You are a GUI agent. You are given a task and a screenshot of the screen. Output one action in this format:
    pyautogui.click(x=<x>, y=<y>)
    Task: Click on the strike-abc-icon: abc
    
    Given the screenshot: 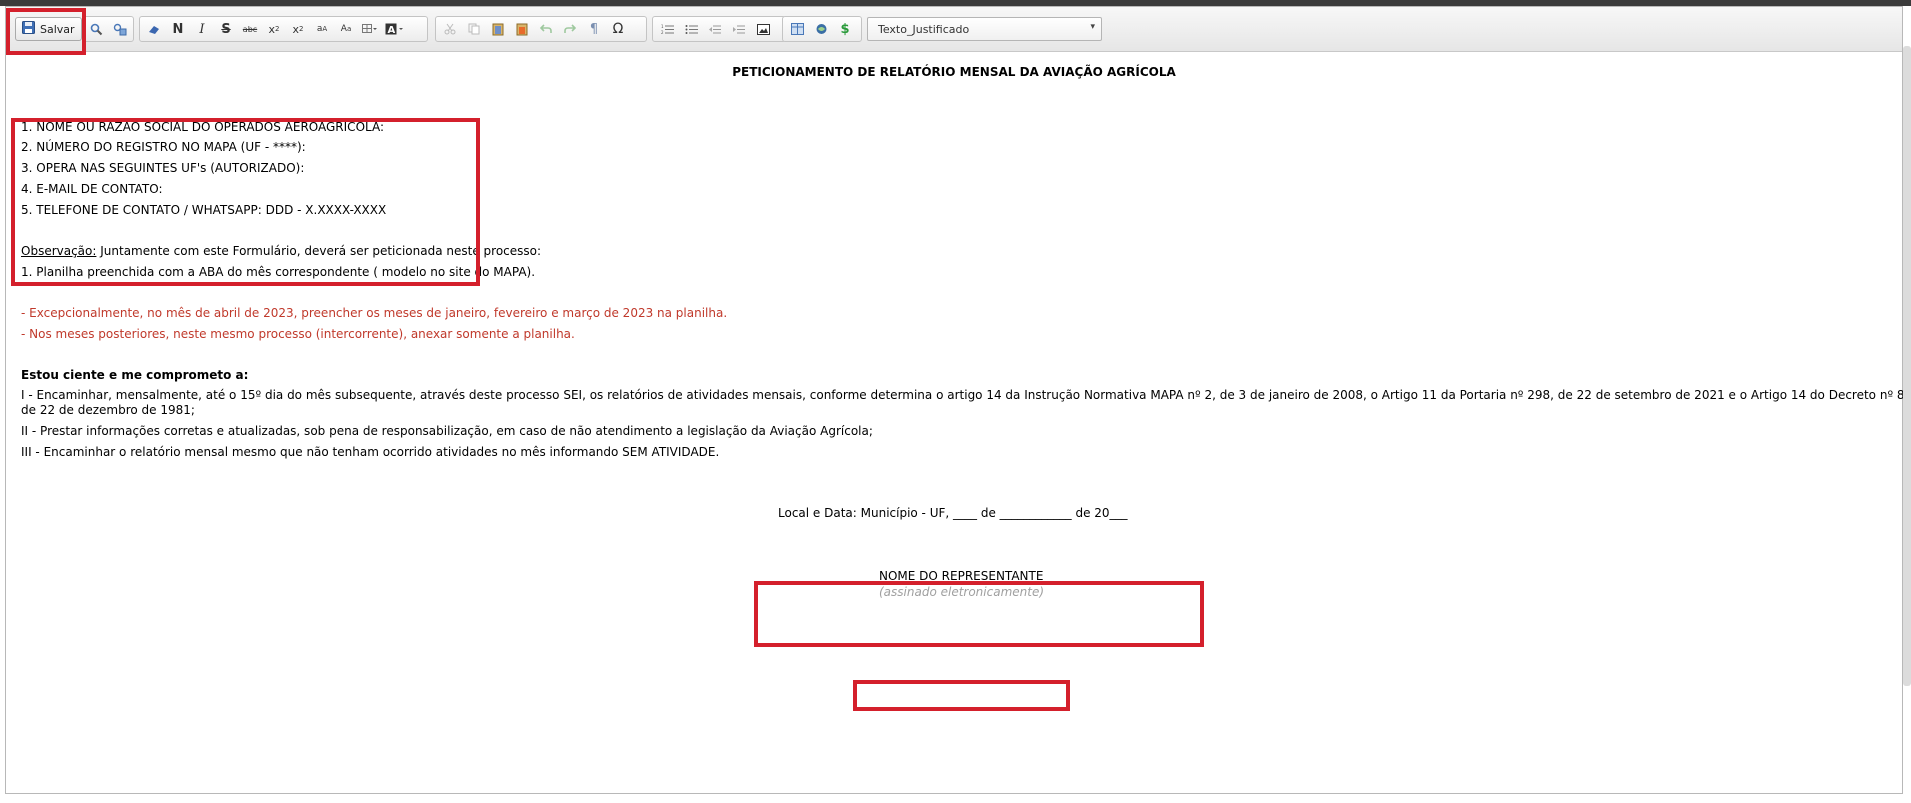 What is the action you would take?
    pyautogui.click(x=250, y=29)
    